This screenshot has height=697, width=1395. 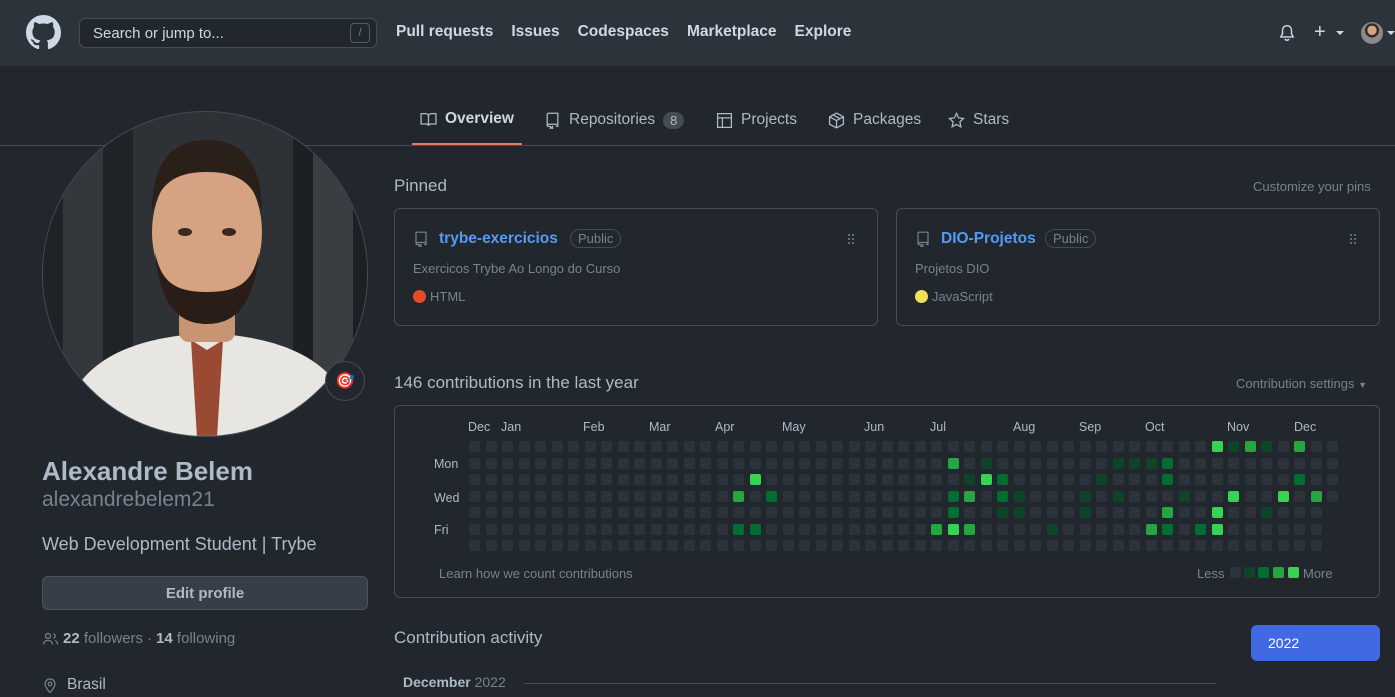 I want to click on followers-link: 22 followers, so click(x=103, y=638).